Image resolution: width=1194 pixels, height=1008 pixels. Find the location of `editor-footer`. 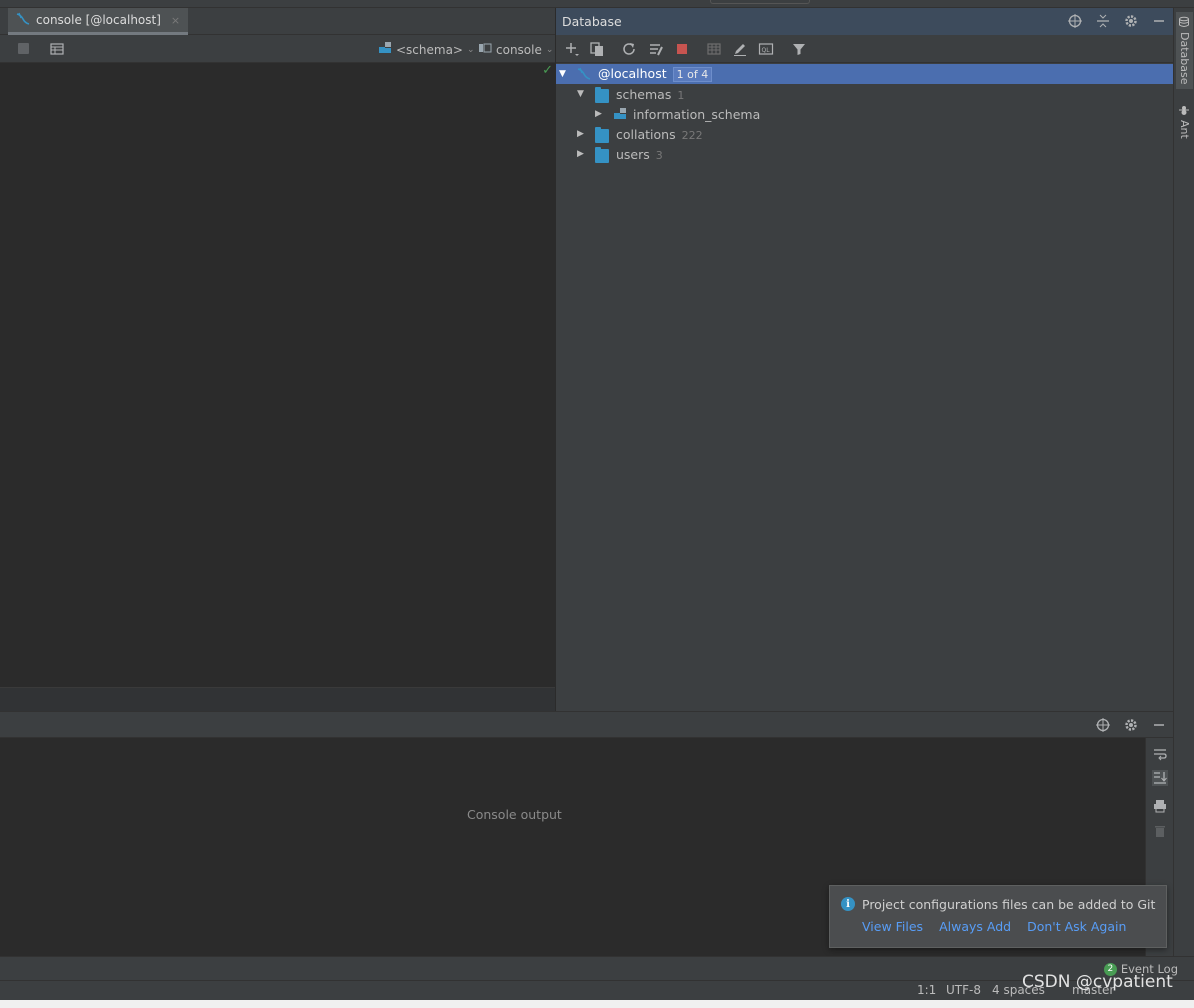

editor-footer is located at coordinates (277, 699).